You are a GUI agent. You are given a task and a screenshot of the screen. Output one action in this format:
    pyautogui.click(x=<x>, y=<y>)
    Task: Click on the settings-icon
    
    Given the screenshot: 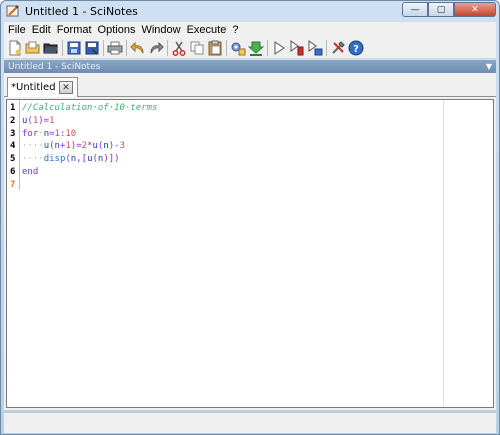 What is the action you would take?
    pyautogui.click(x=238, y=48)
    